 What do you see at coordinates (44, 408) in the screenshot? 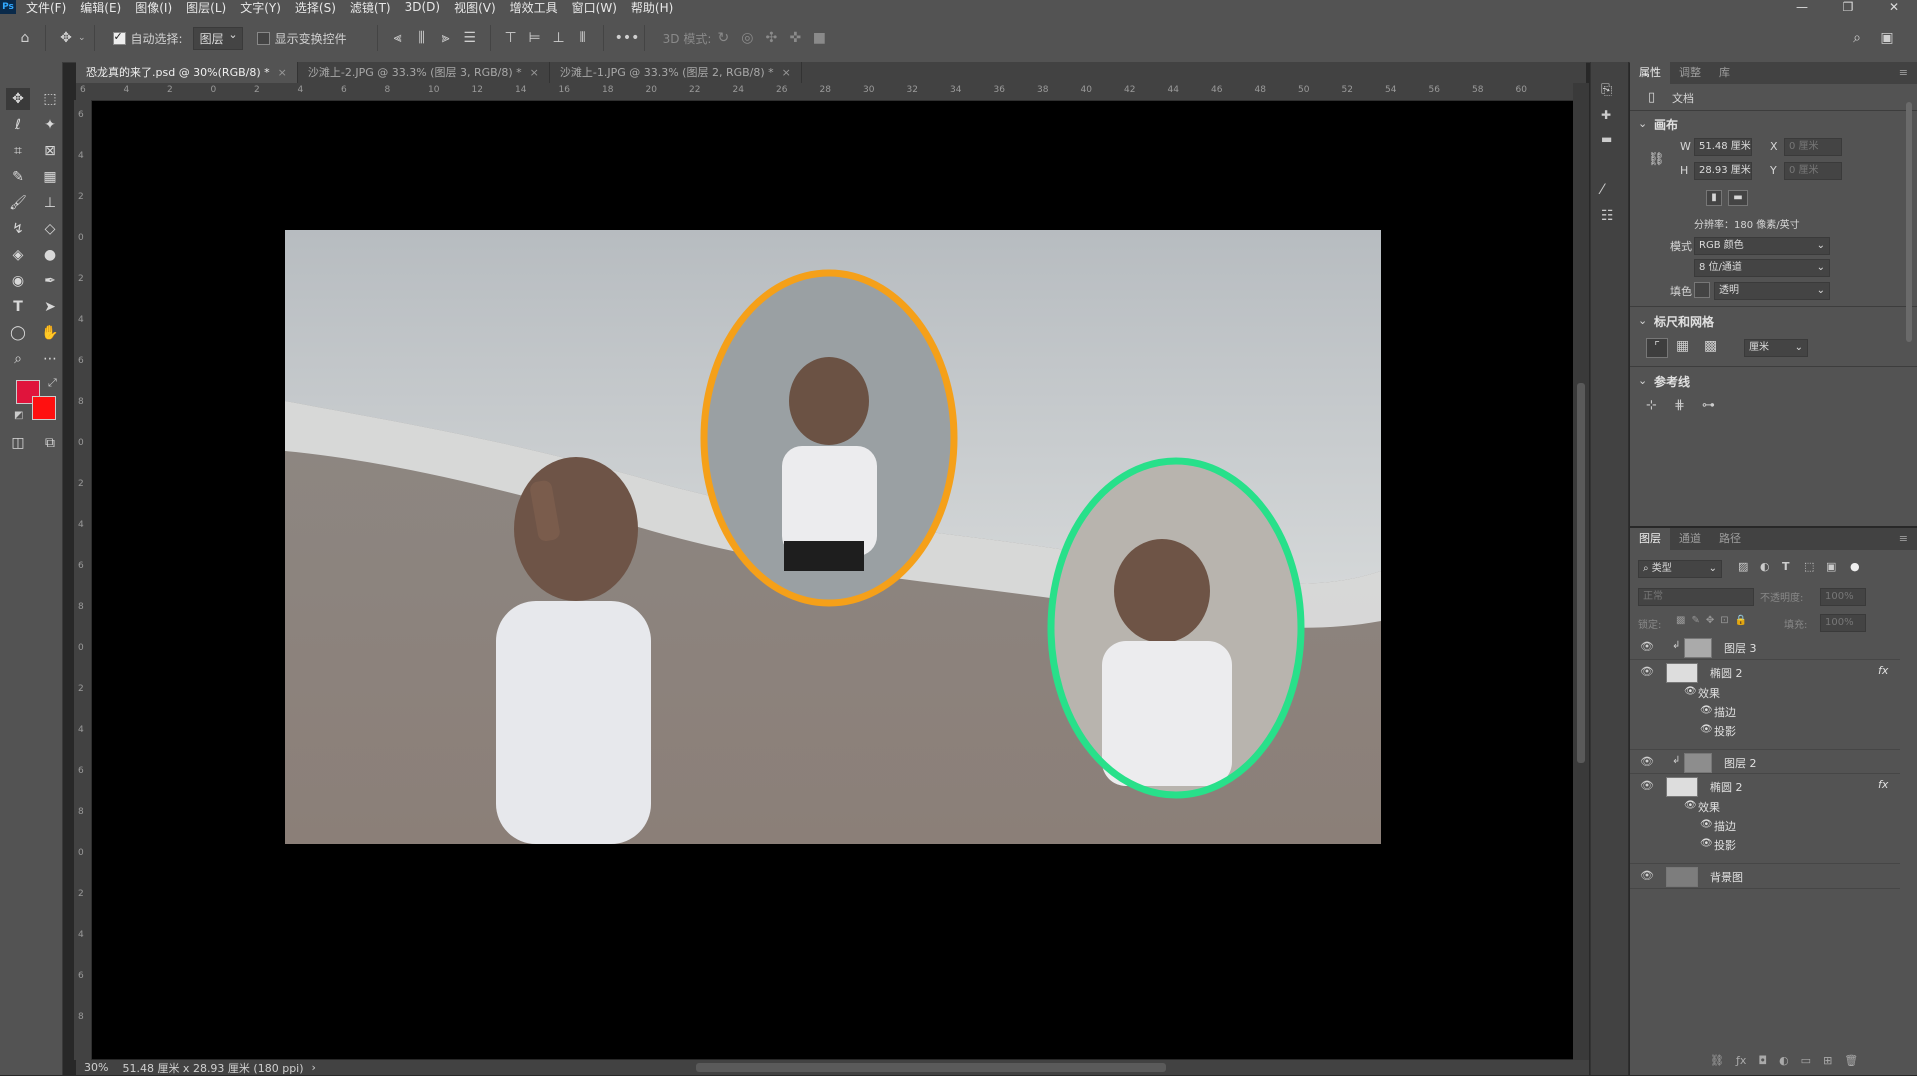
I see `background-color-swatch` at bounding box center [44, 408].